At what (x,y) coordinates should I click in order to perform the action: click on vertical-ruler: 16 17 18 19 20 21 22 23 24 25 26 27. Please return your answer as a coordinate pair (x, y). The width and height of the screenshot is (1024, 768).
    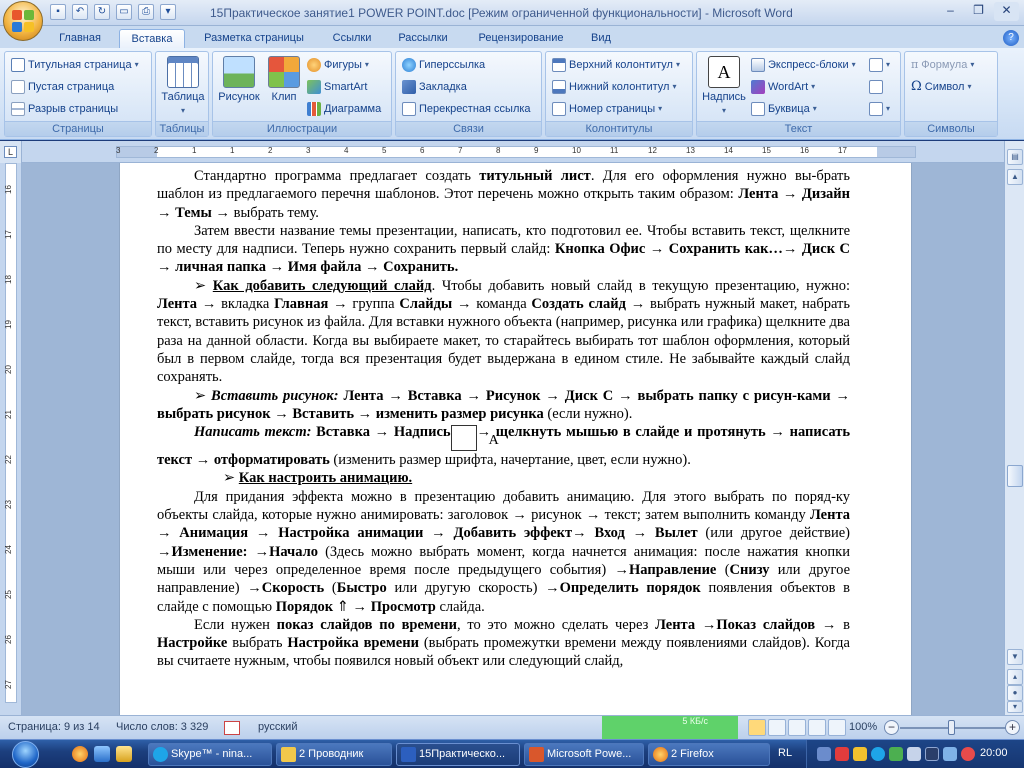
    Looking at the image, I should click on (11, 439).